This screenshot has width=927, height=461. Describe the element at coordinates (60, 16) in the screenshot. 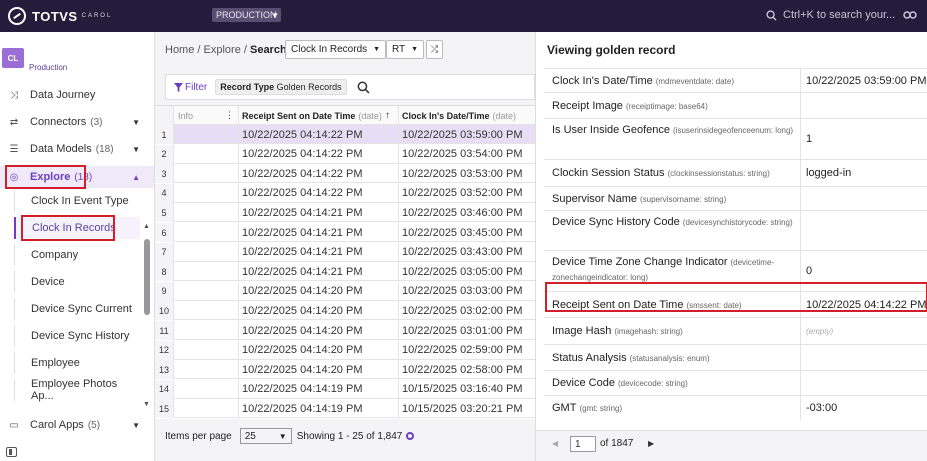

I see `totvs-logo: TOTVS CAROL` at that location.